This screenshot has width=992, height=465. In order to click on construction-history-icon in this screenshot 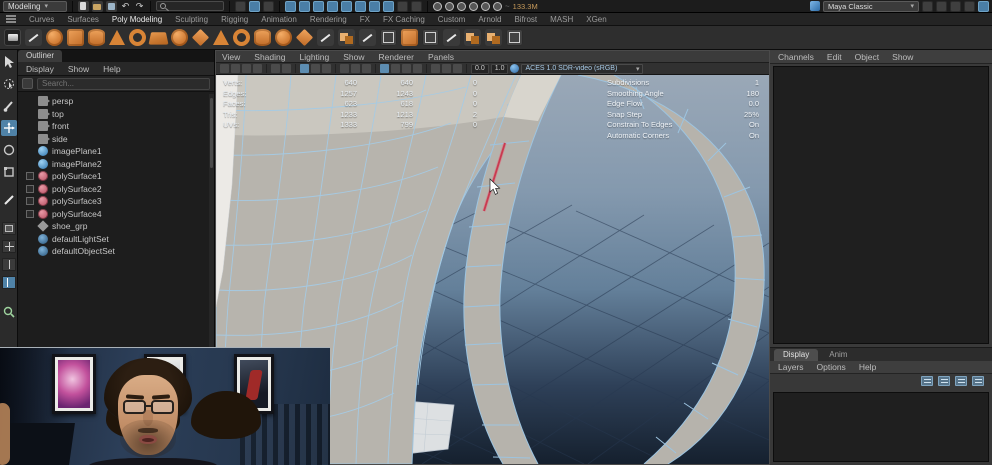, I will do `click(402, 6)`.